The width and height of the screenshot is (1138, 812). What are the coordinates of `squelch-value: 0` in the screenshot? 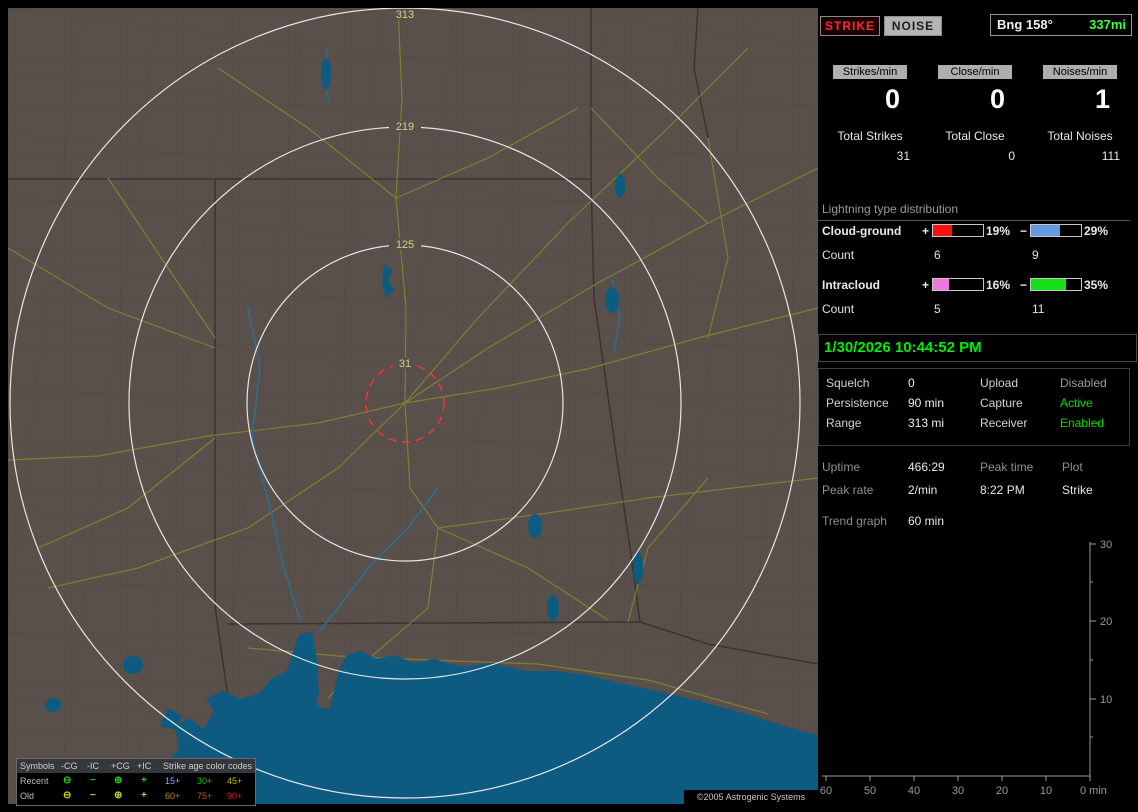 It's located at (911, 383).